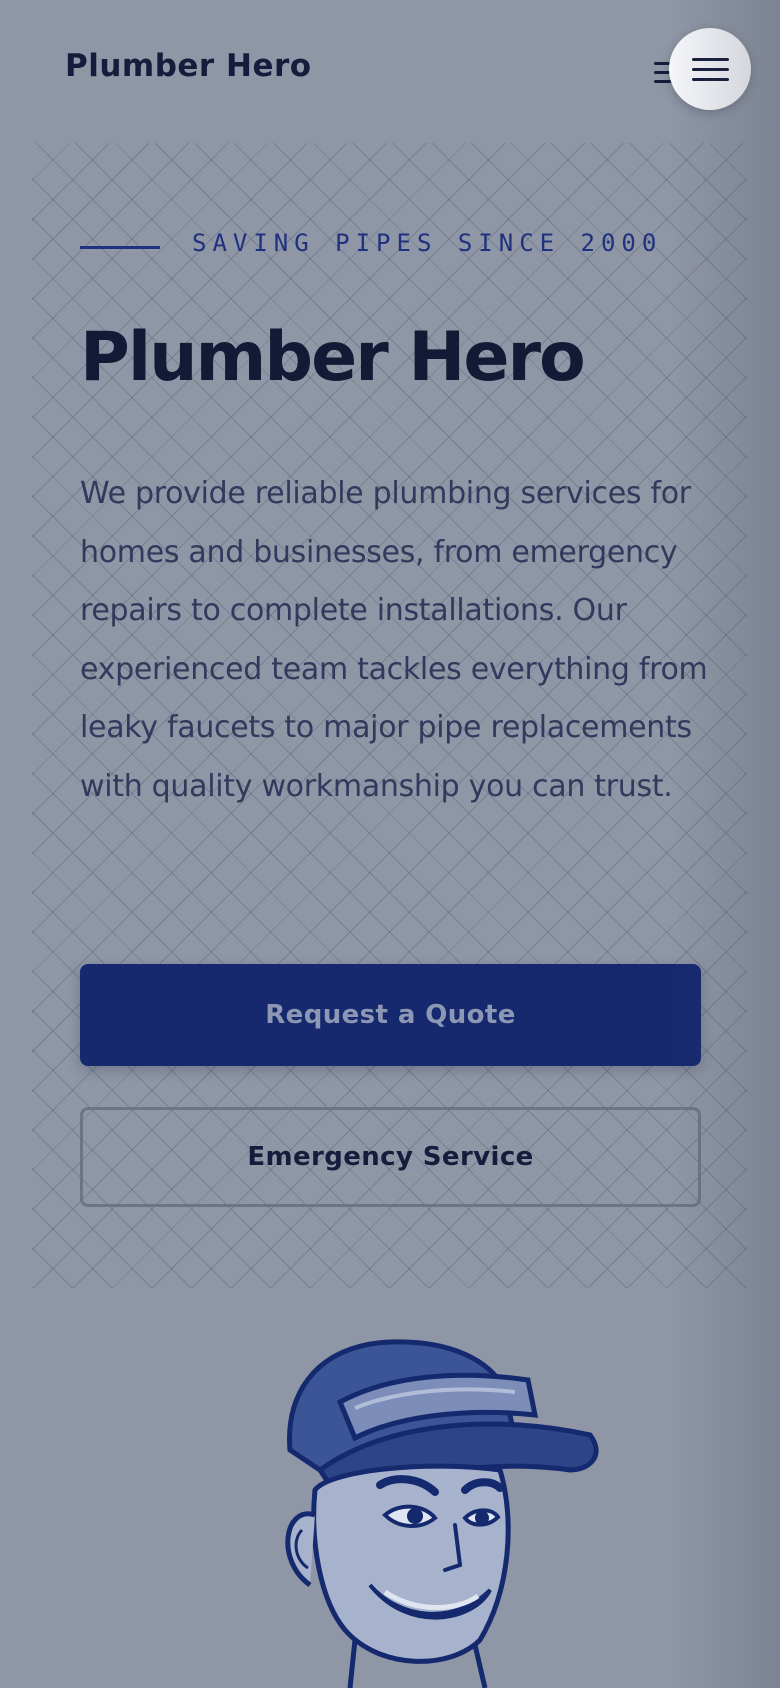 This screenshot has height=1688, width=780. I want to click on site-logo: Plumber Hero, so click(188, 66).